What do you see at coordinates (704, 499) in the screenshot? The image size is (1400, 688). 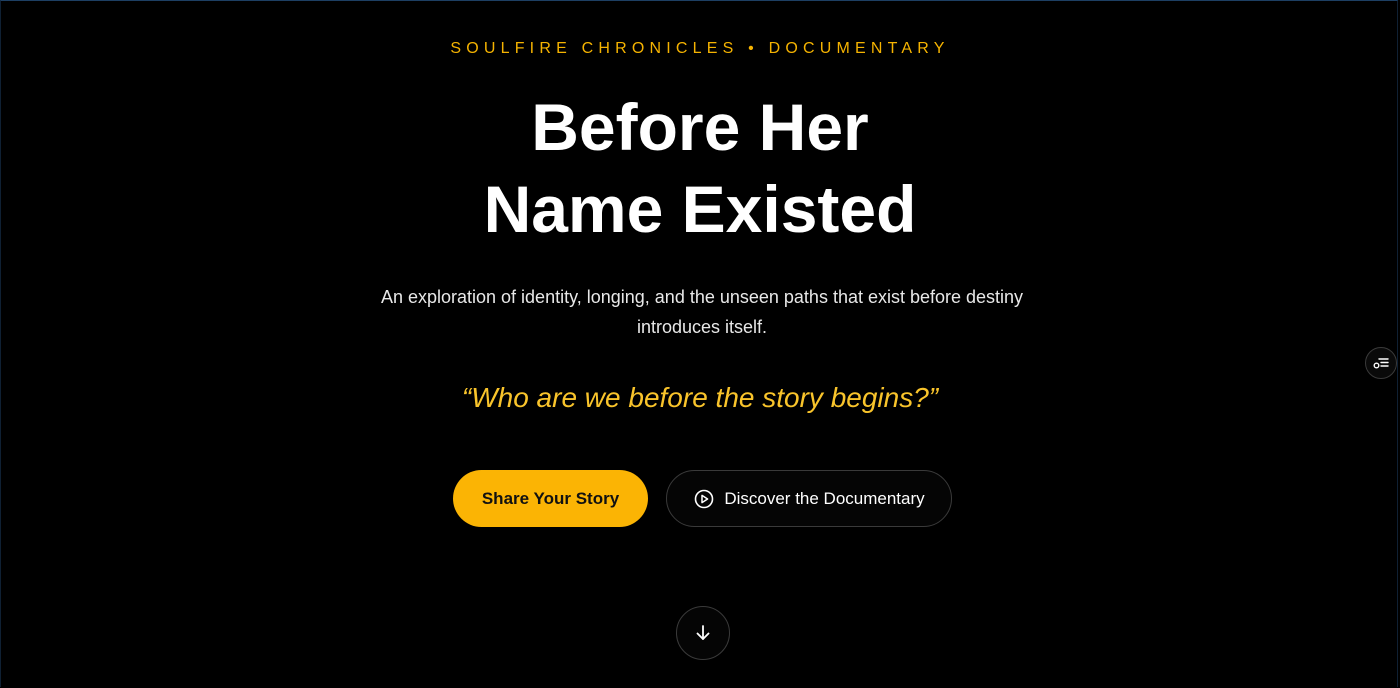 I see `play-circle-icon` at bounding box center [704, 499].